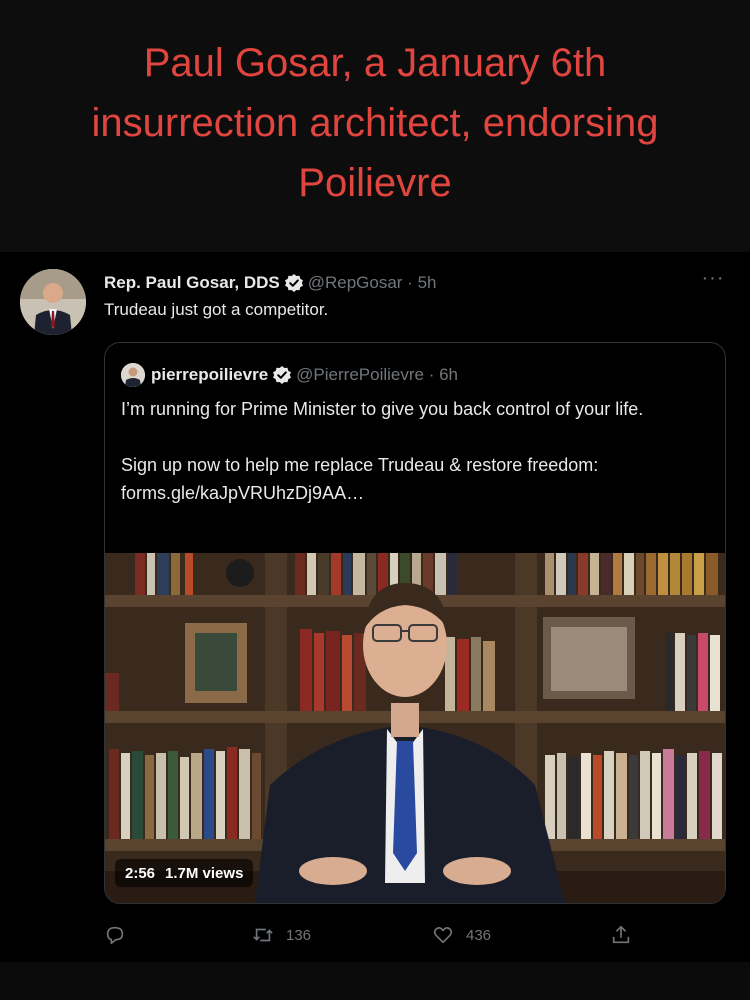  I want to click on reply-button, so click(121, 935).